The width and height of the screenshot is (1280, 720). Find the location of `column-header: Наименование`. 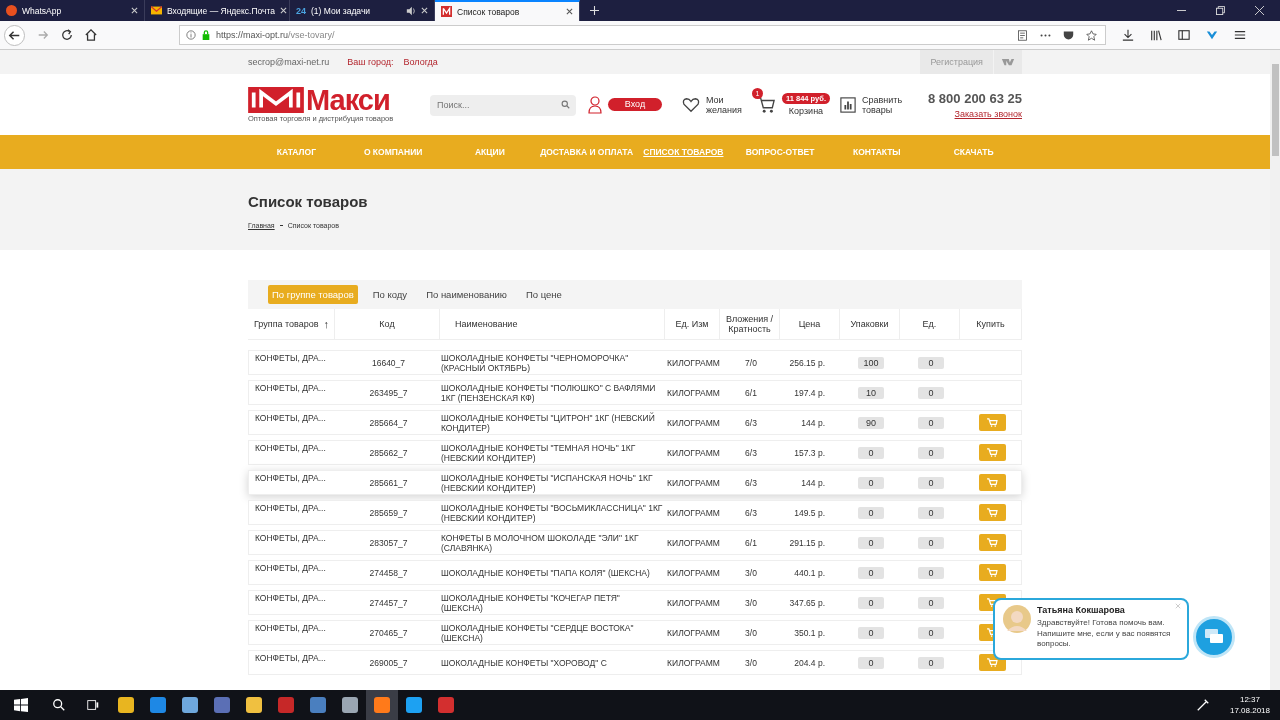

column-header: Наименование is located at coordinates (486, 324).